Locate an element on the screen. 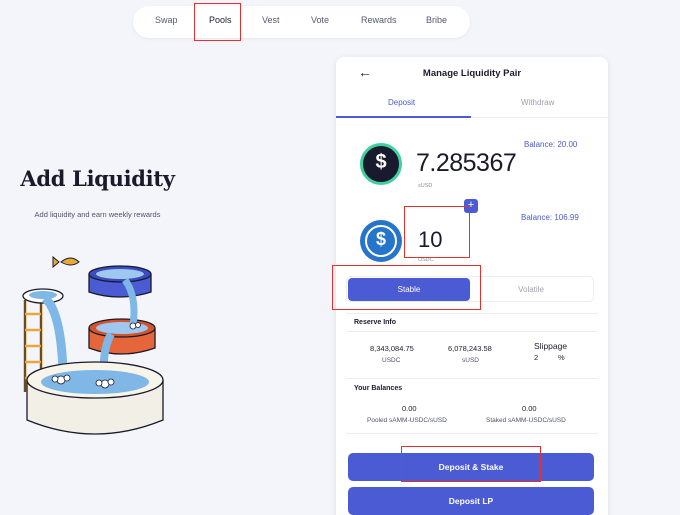 The height and width of the screenshot is (515, 680). page-subtitle: Add liquidity and earn weekly rewards is located at coordinates (97, 214).